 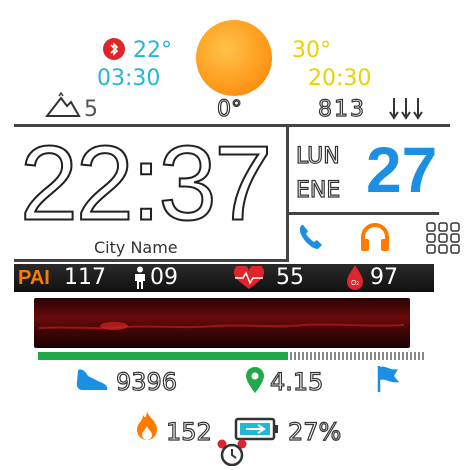 What do you see at coordinates (314, 432) in the screenshot?
I see `battery-percent: 27%` at bounding box center [314, 432].